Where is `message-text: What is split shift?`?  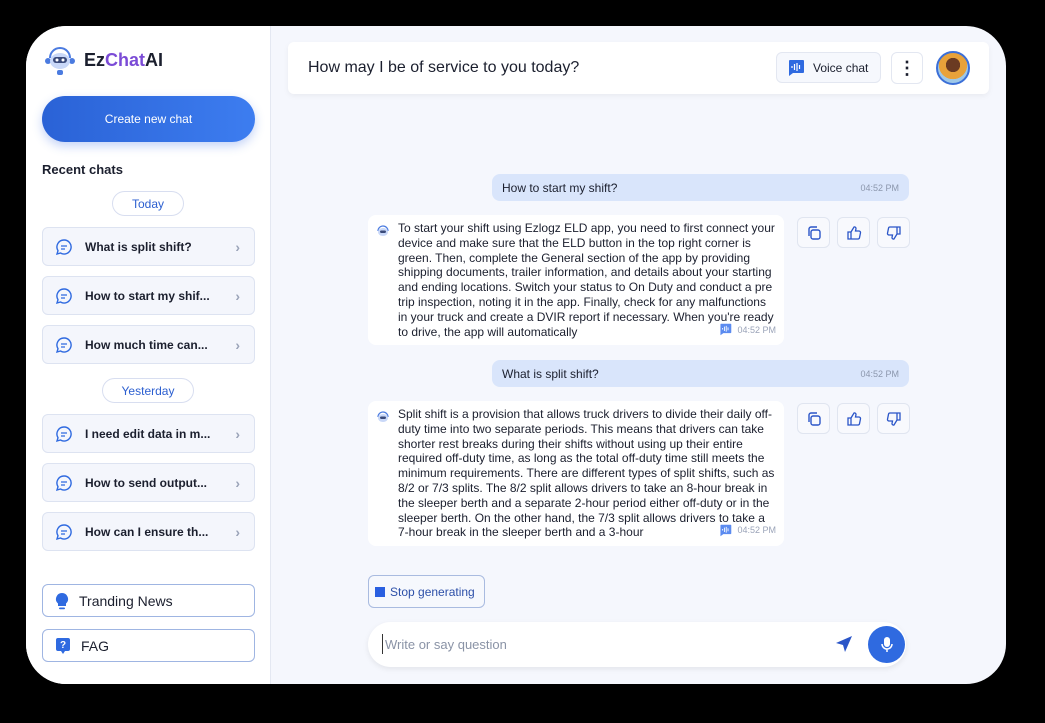
message-text: What is split shift? is located at coordinates (550, 373).